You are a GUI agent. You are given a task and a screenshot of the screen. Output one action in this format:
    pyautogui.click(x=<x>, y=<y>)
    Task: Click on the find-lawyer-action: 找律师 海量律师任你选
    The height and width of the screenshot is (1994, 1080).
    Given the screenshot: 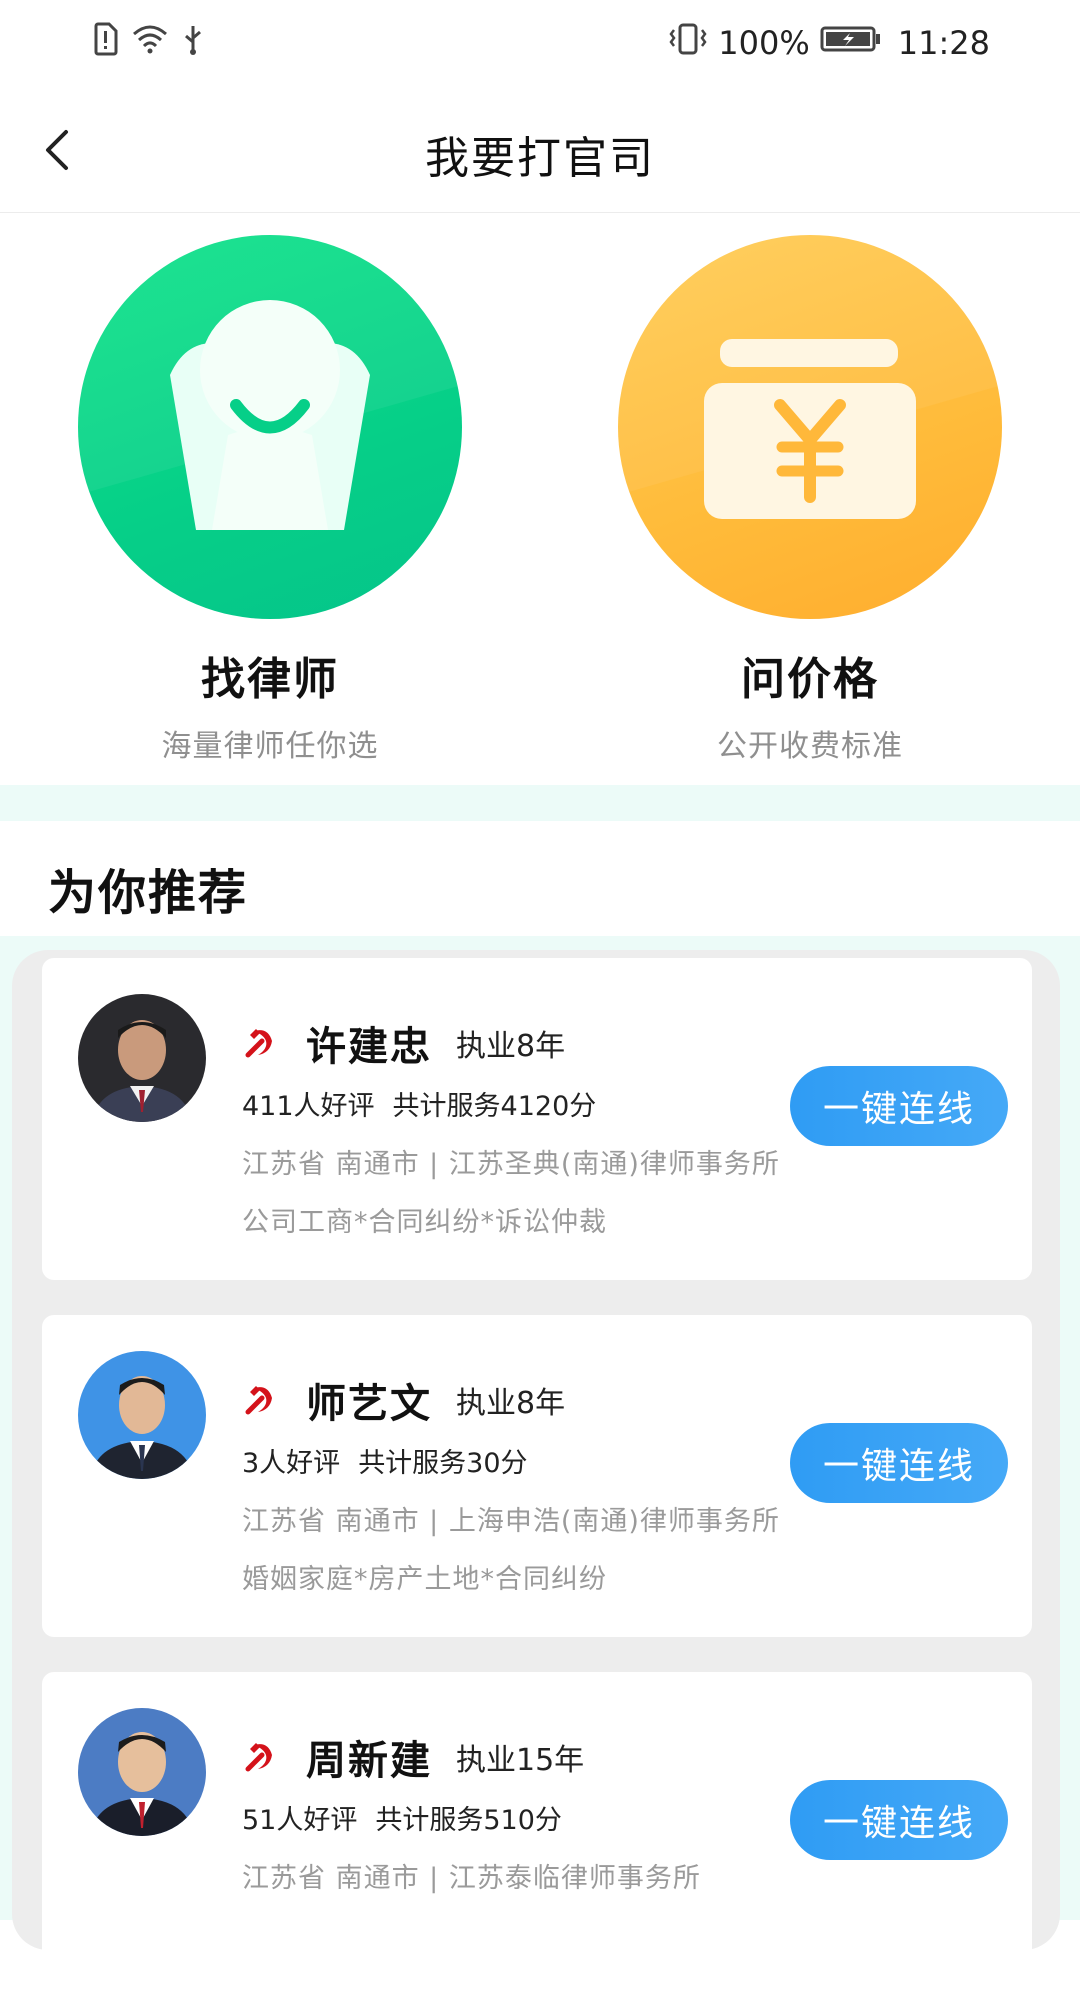 What is the action you would take?
    pyautogui.click(x=270, y=500)
    